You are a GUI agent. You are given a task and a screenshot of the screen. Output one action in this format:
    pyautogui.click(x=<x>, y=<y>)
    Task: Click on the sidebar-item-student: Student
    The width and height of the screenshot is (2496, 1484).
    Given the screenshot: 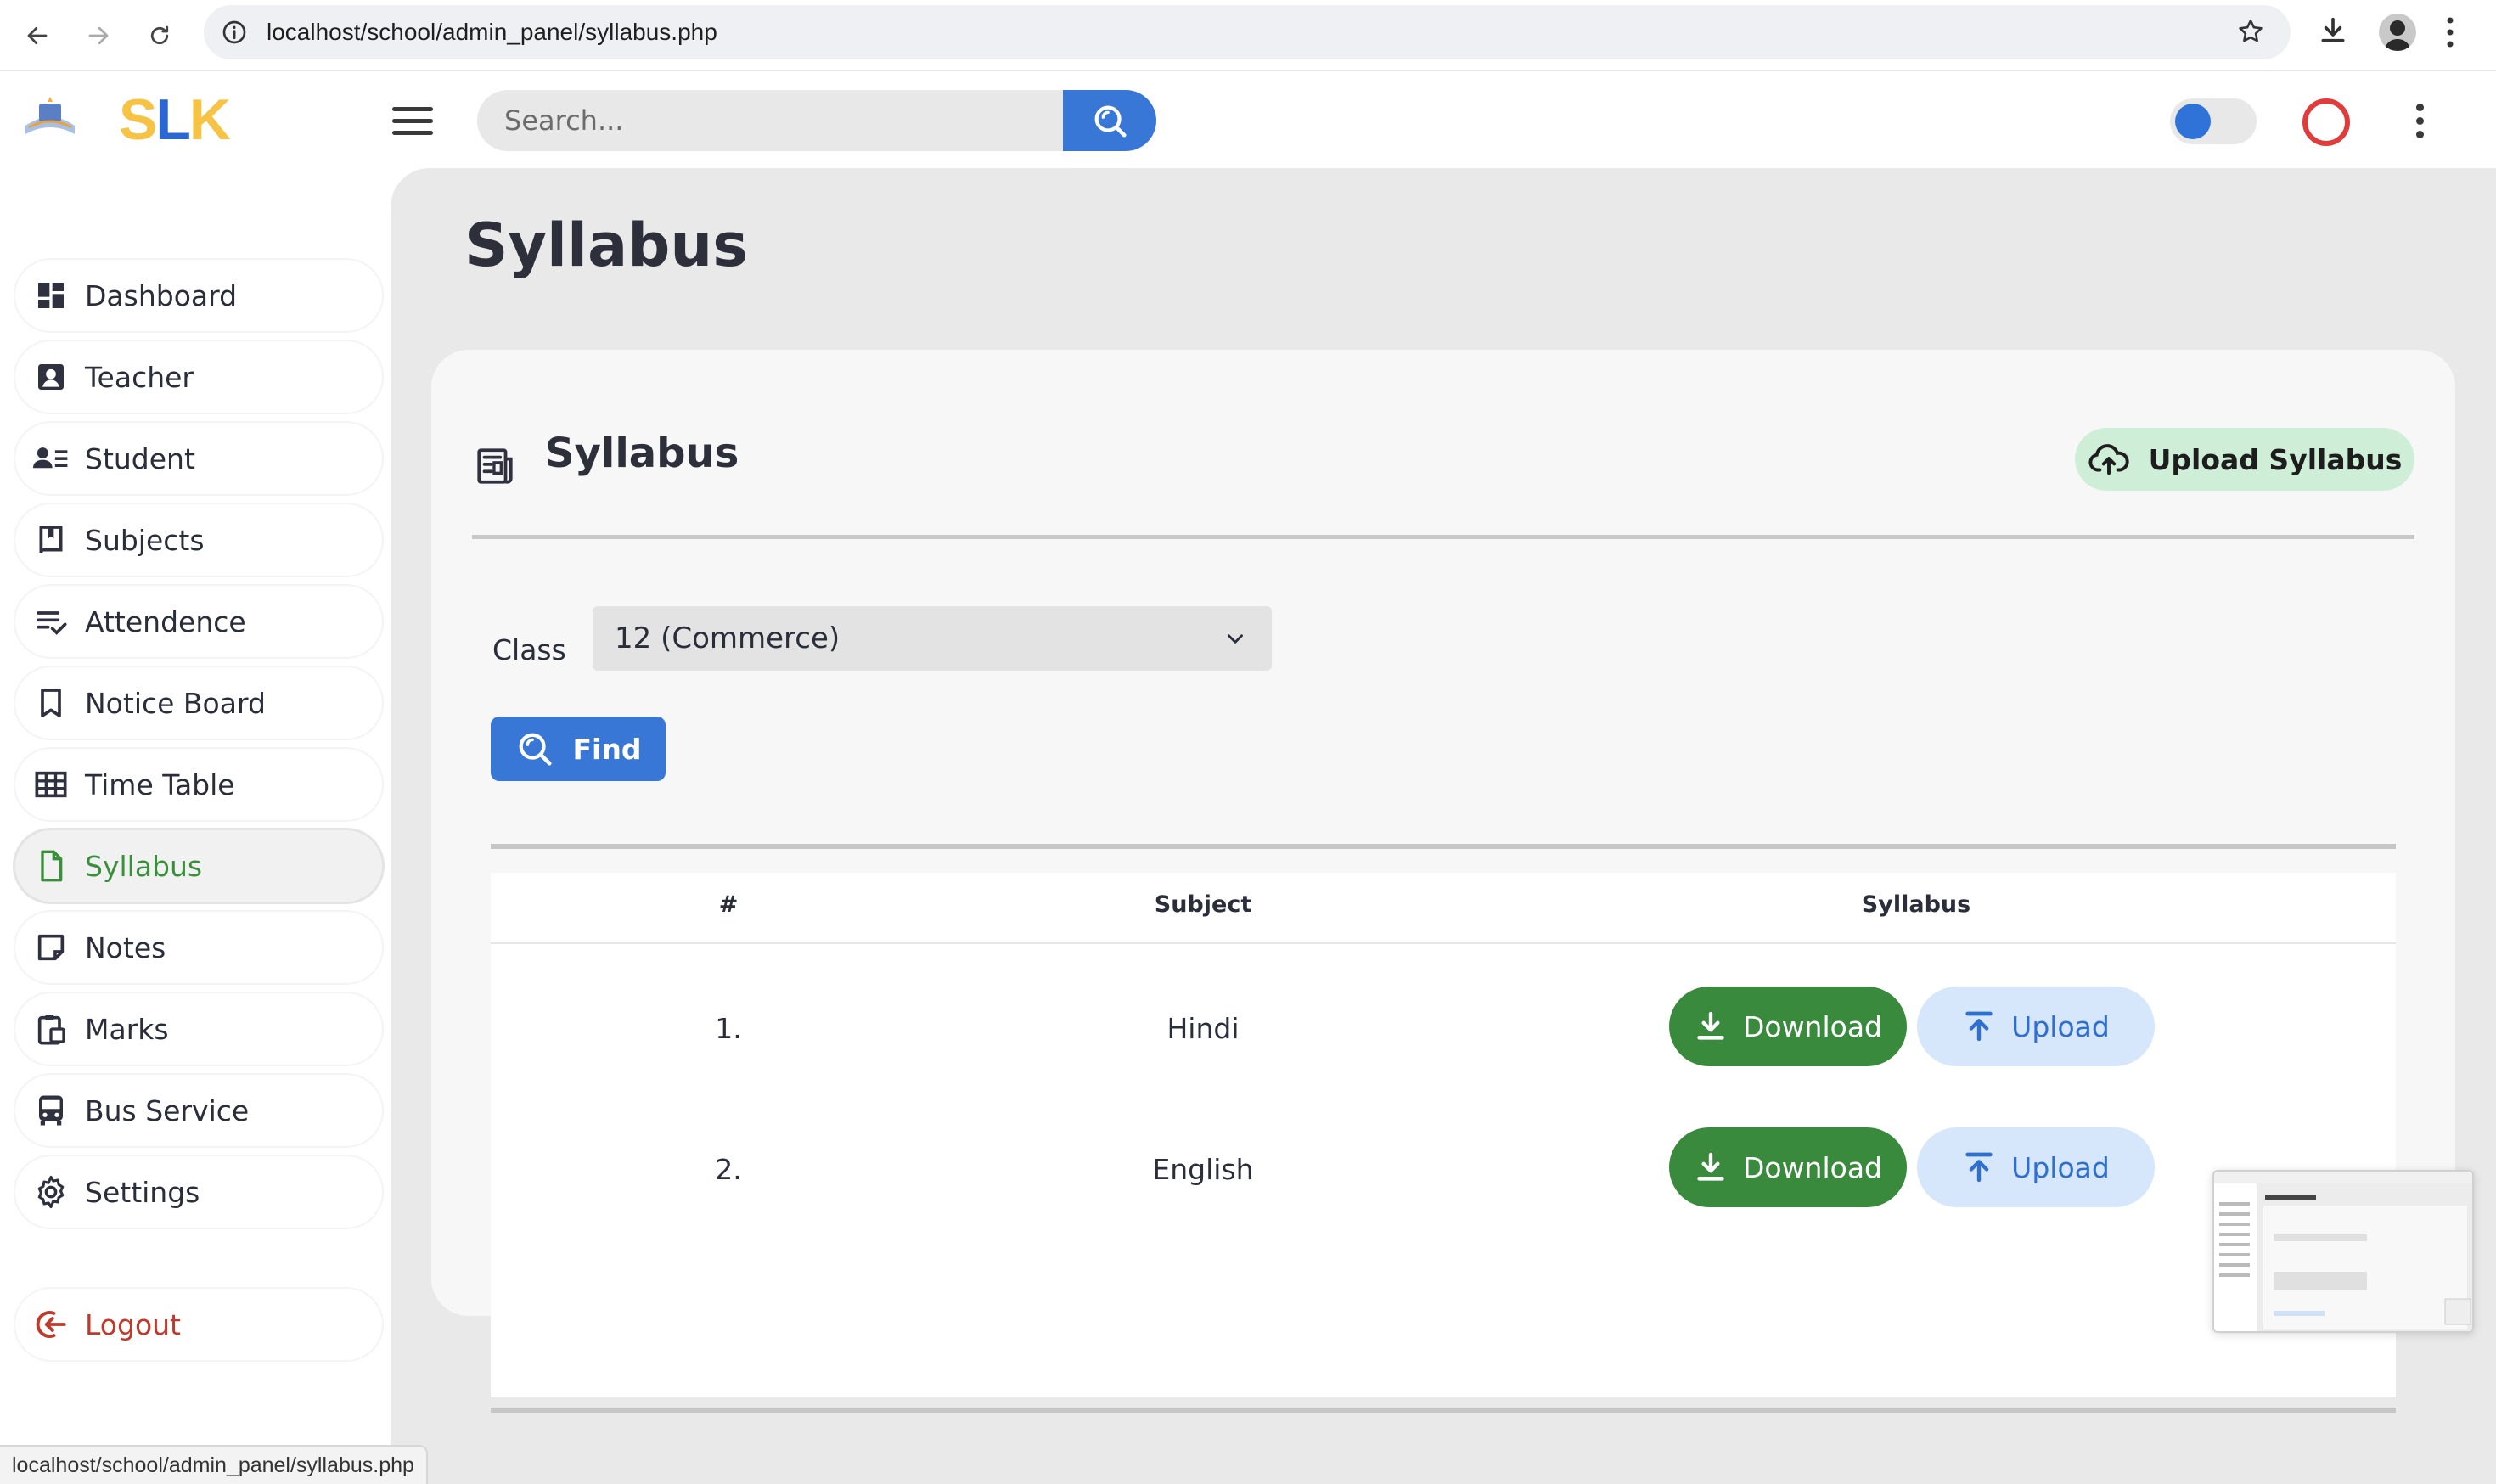 What is the action you would take?
    pyautogui.click(x=198, y=458)
    